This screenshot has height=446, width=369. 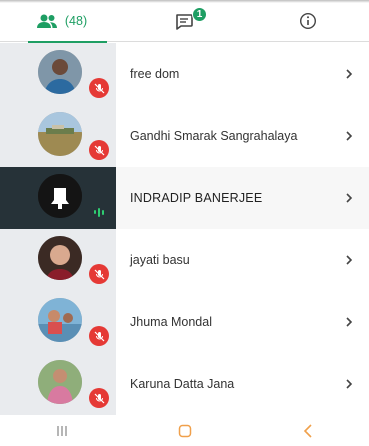 I want to click on participant-name: Gandhi Smarak Sangrahalaya, so click(x=214, y=136).